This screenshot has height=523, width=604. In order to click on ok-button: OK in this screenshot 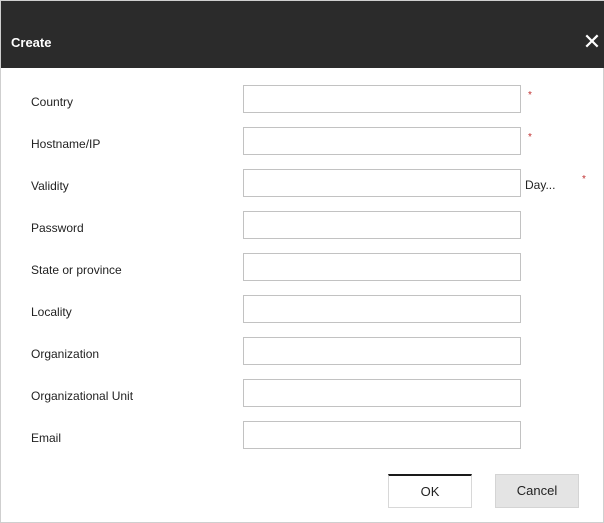, I will do `click(430, 491)`.